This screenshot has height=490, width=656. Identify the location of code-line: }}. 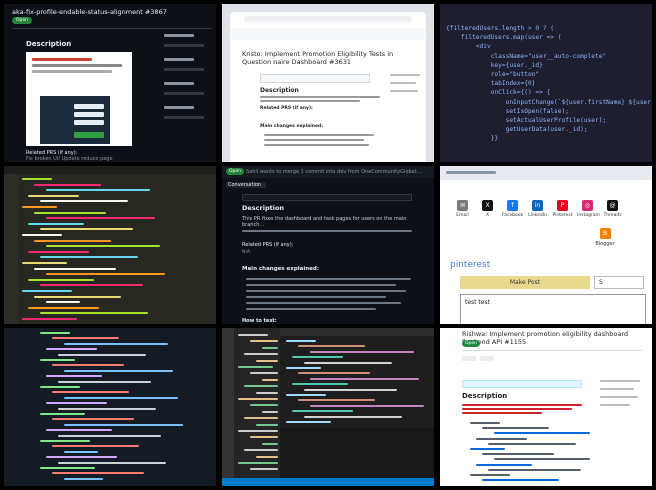
(472, 139).